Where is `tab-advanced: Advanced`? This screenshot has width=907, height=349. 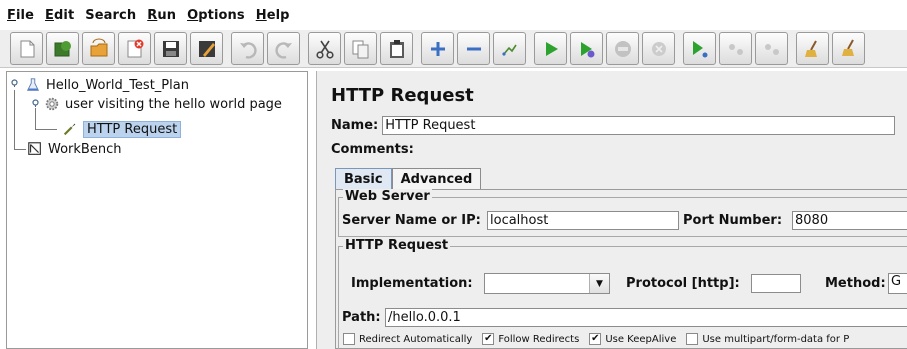
tab-advanced: Advanced is located at coordinates (436, 178).